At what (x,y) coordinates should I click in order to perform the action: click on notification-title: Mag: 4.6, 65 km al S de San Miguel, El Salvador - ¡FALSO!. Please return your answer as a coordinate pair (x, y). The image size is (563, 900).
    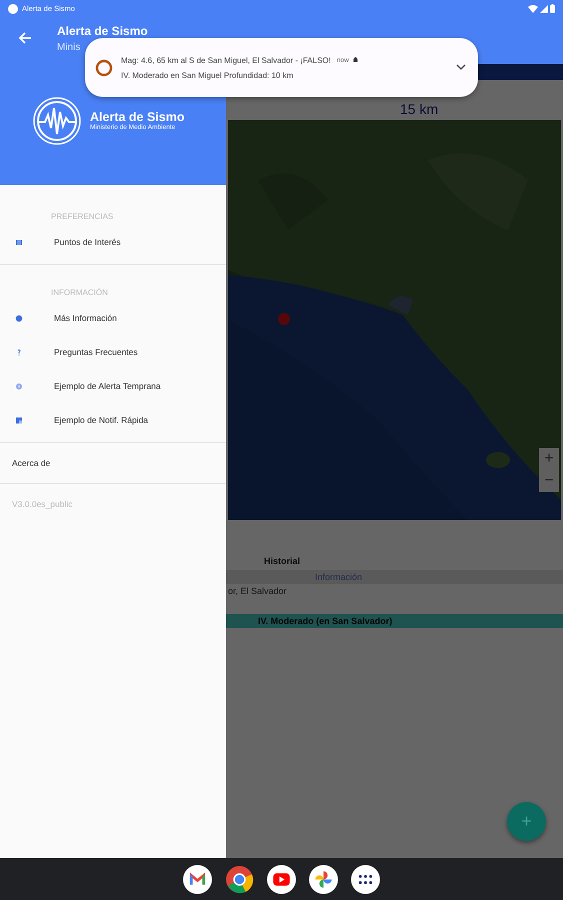
    Looking at the image, I should click on (226, 60).